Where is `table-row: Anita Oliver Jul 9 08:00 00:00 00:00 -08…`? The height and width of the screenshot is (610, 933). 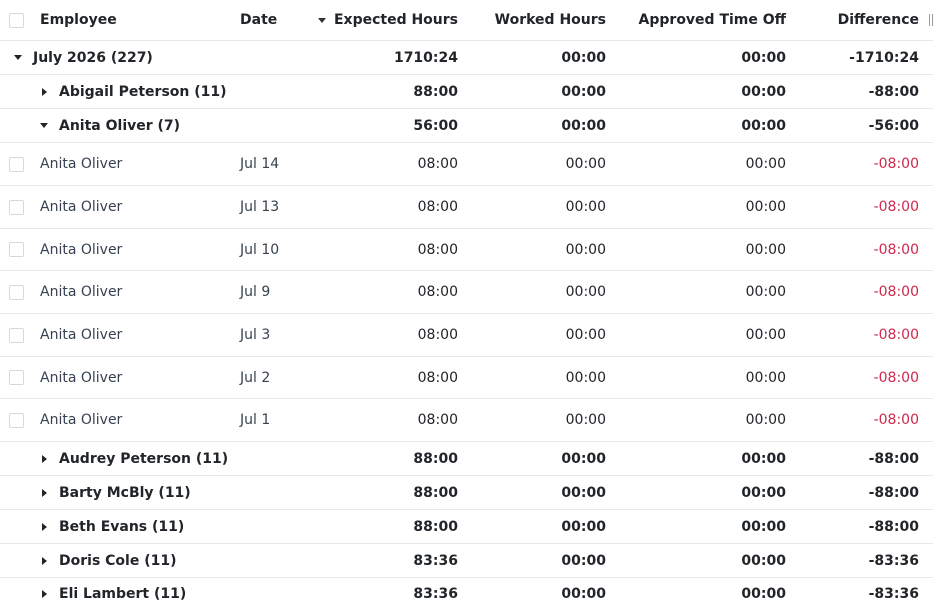 table-row: Anita Oliver Jul 9 08:00 00:00 00:00 -08… is located at coordinates (466, 292).